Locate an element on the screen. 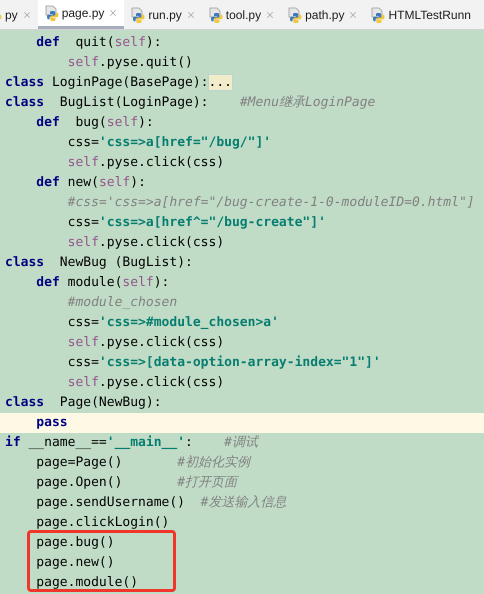  code-line: css='css=>a[href="/bug/"]' is located at coordinates (169, 143).